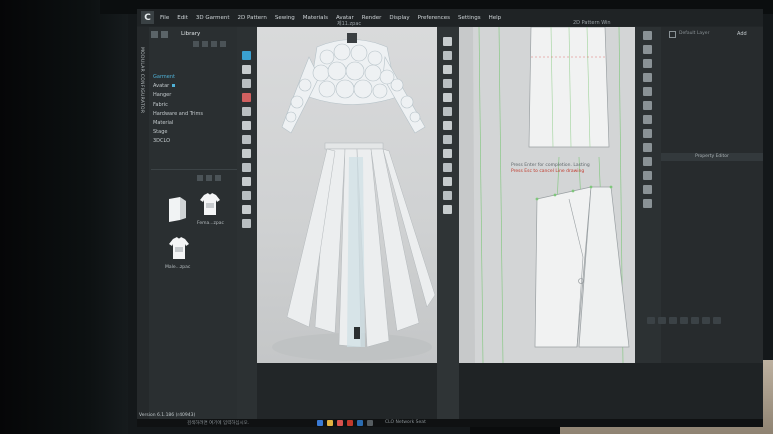 The image size is (773, 434). What do you see at coordinates (246, 195) in the screenshot?
I see `zipper-icon` at bounding box center [246, 195].